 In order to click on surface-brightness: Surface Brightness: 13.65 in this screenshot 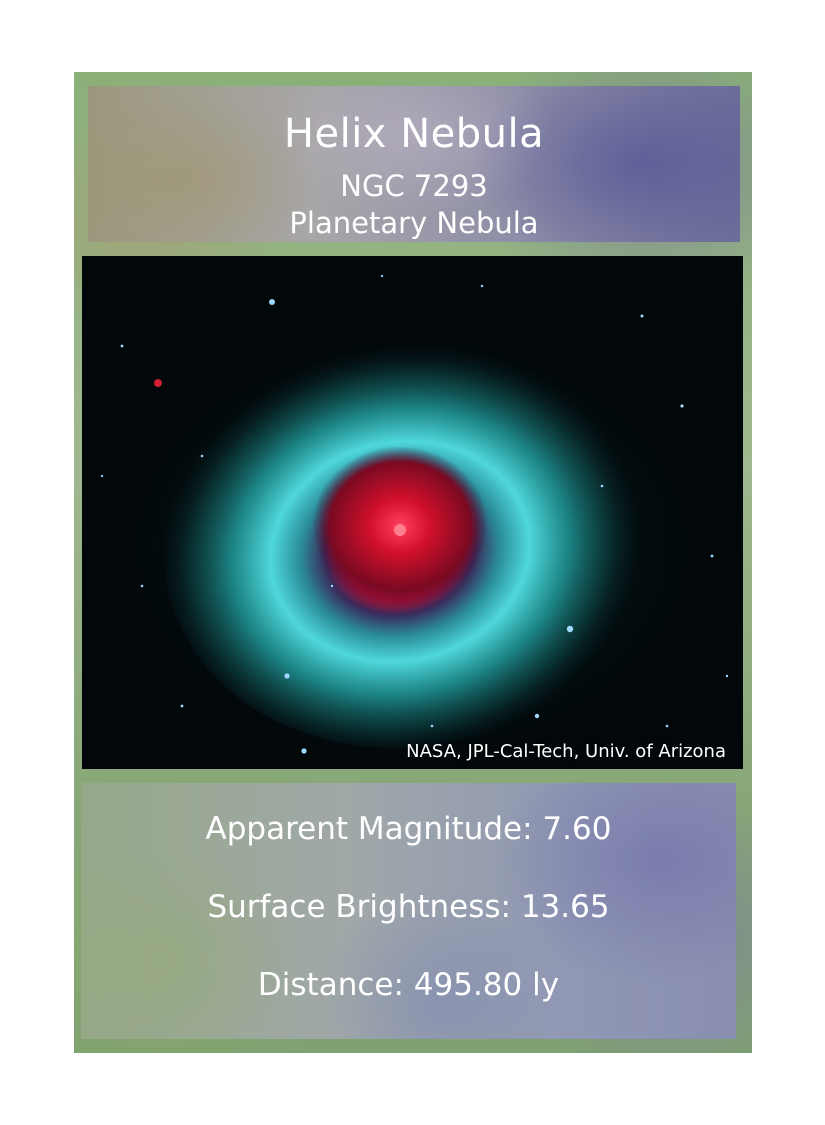, I will do `click(408, 907)`.